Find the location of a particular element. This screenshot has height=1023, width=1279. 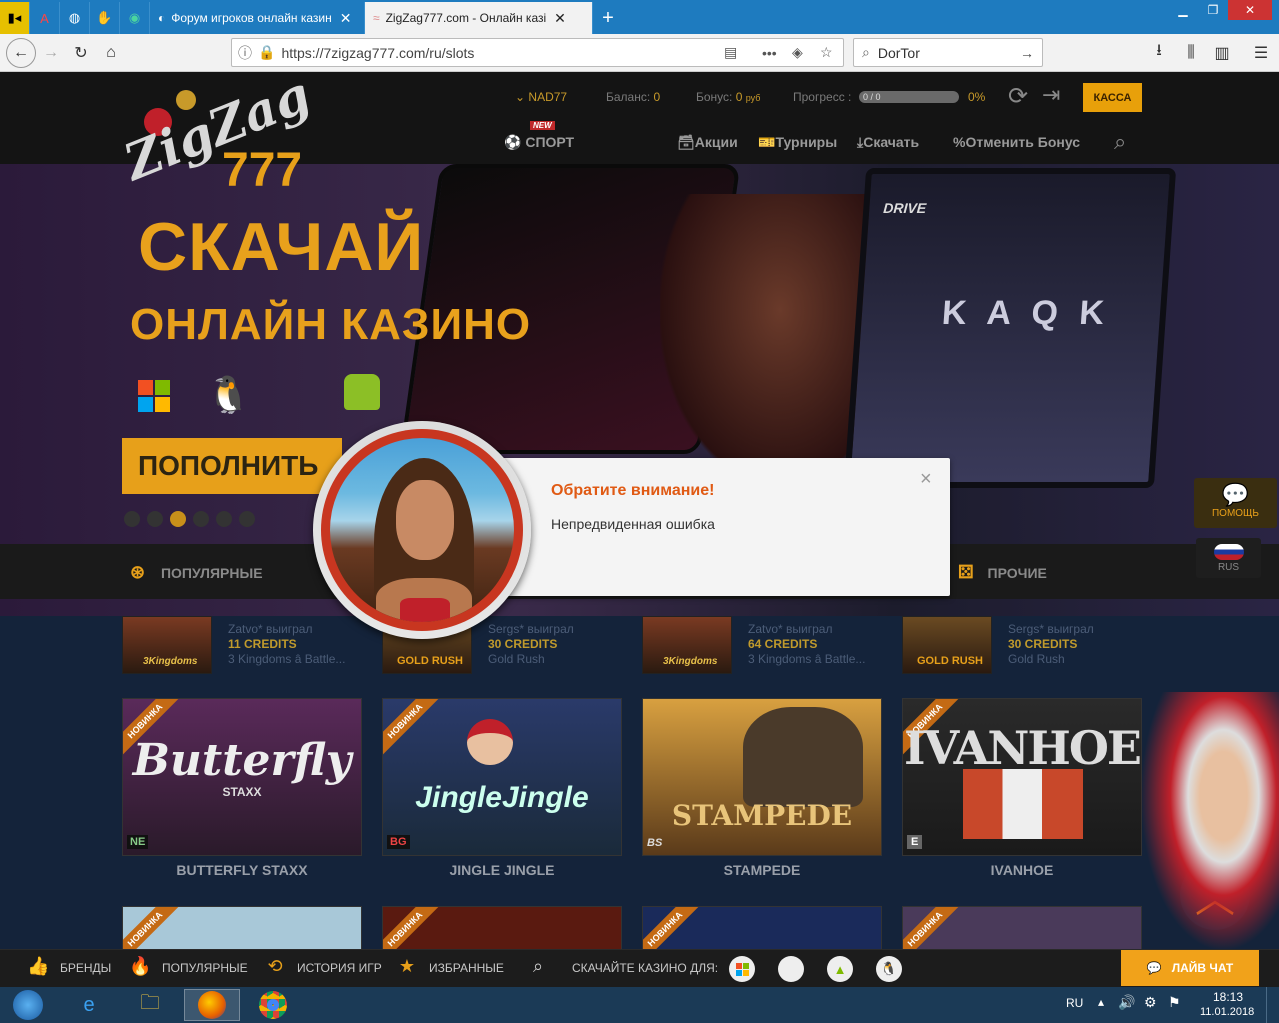

nav-download: ⤓Скачать is located at coordinates (888, 142).